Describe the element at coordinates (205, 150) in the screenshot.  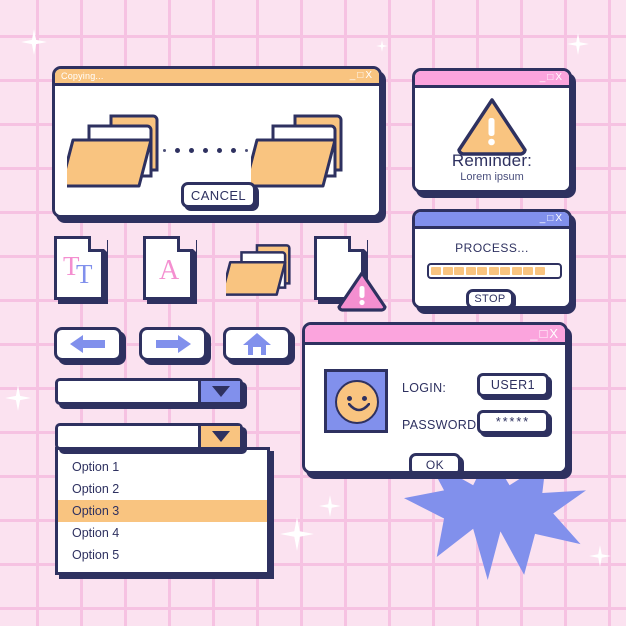
I see `copy-progress-dots` at that location.